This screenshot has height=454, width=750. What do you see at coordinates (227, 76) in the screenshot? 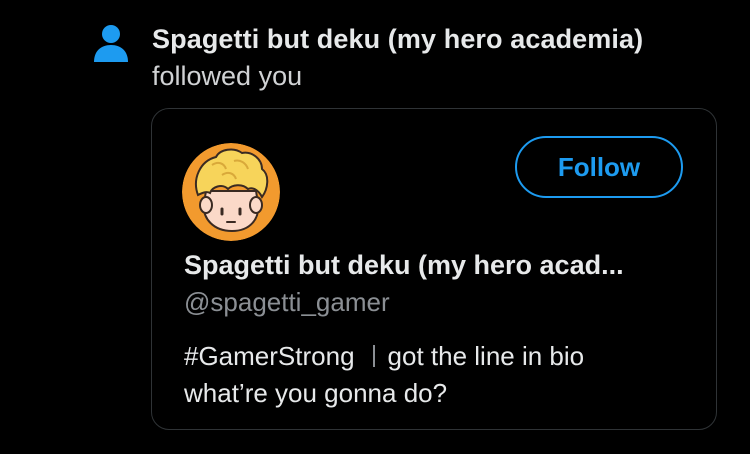
I see `notification-action-text: followed you` at bounding box center [227, 76].